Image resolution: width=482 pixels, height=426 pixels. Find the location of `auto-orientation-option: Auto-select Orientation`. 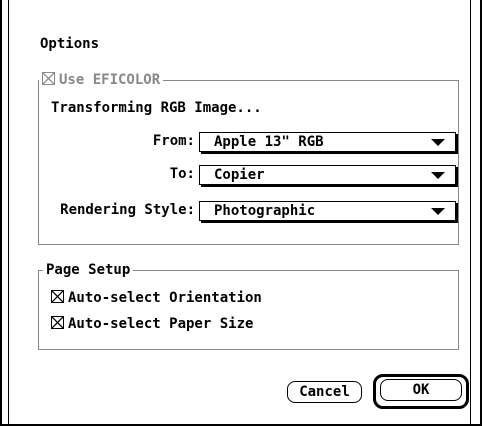

auto-orientation-option: Auto-select Orientation is located at coordinates (156, 298).